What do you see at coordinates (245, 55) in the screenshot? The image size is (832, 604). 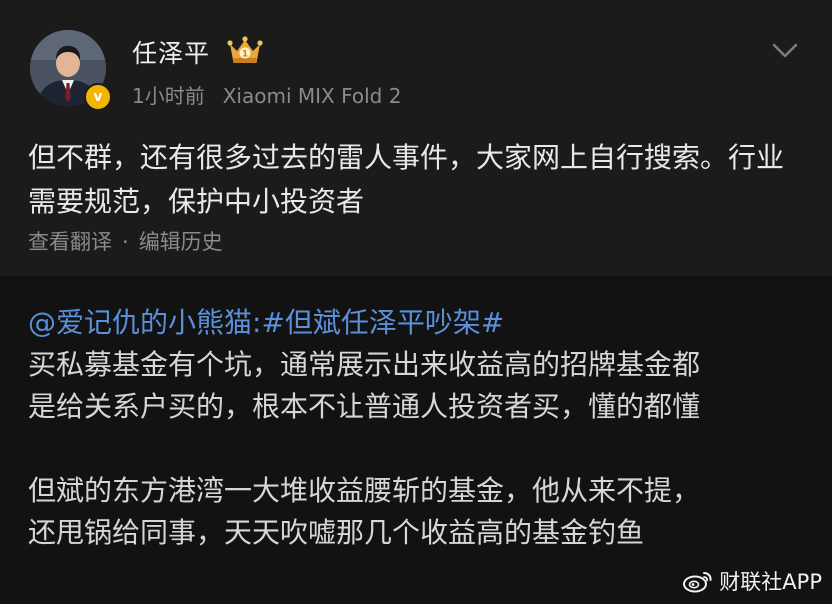 I see `svg-text: 1` at bounding box center [245, 55].